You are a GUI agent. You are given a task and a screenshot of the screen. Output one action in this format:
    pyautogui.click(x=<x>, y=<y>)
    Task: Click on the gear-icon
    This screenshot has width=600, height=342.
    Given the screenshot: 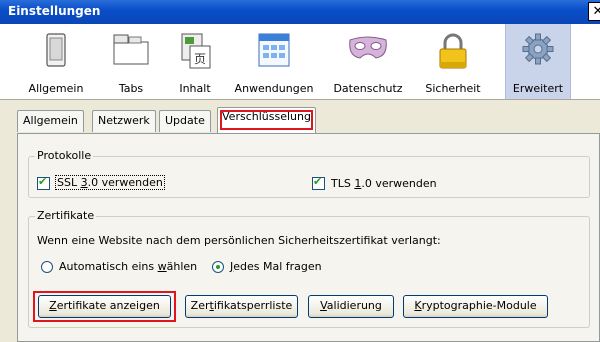 What is the action you would take?
    pyautogui.click(x=538, y=49)
    